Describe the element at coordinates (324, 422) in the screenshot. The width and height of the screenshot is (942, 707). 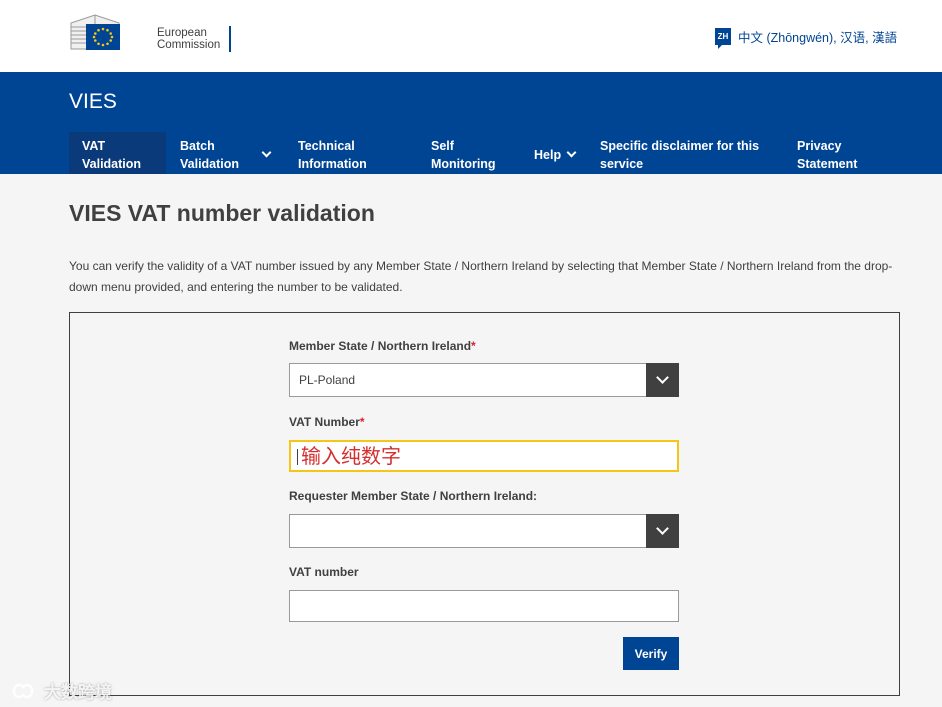
I see `vat-number-label-text: VAT Number` at that location.